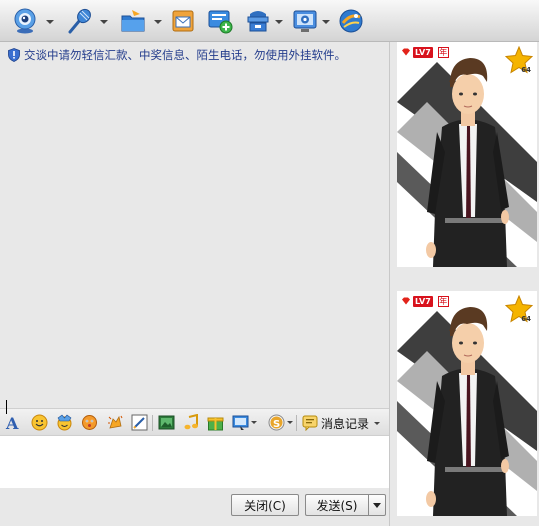 This screenshot has width=539, height=526. What do you see at coordinates (377, 423) in the screenshot?
I see `history-dropdown-icon` at bounding box center [377, 423].